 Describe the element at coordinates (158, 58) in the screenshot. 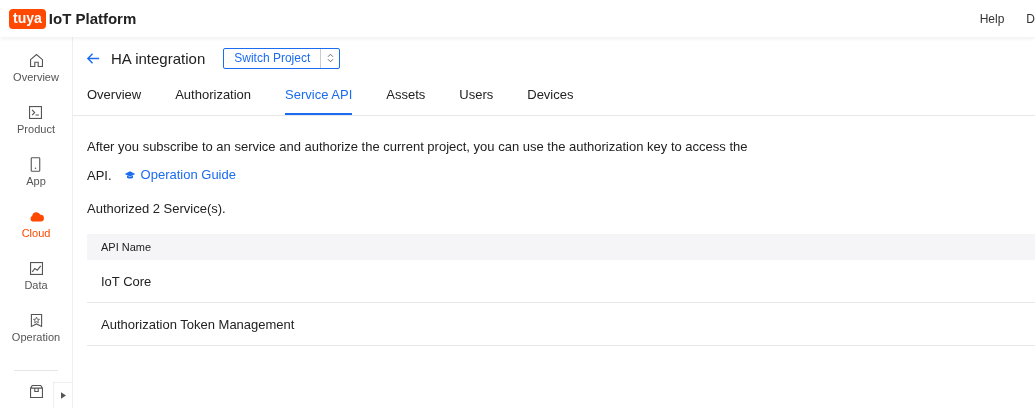

I see `project-title: HA integration` at that location.